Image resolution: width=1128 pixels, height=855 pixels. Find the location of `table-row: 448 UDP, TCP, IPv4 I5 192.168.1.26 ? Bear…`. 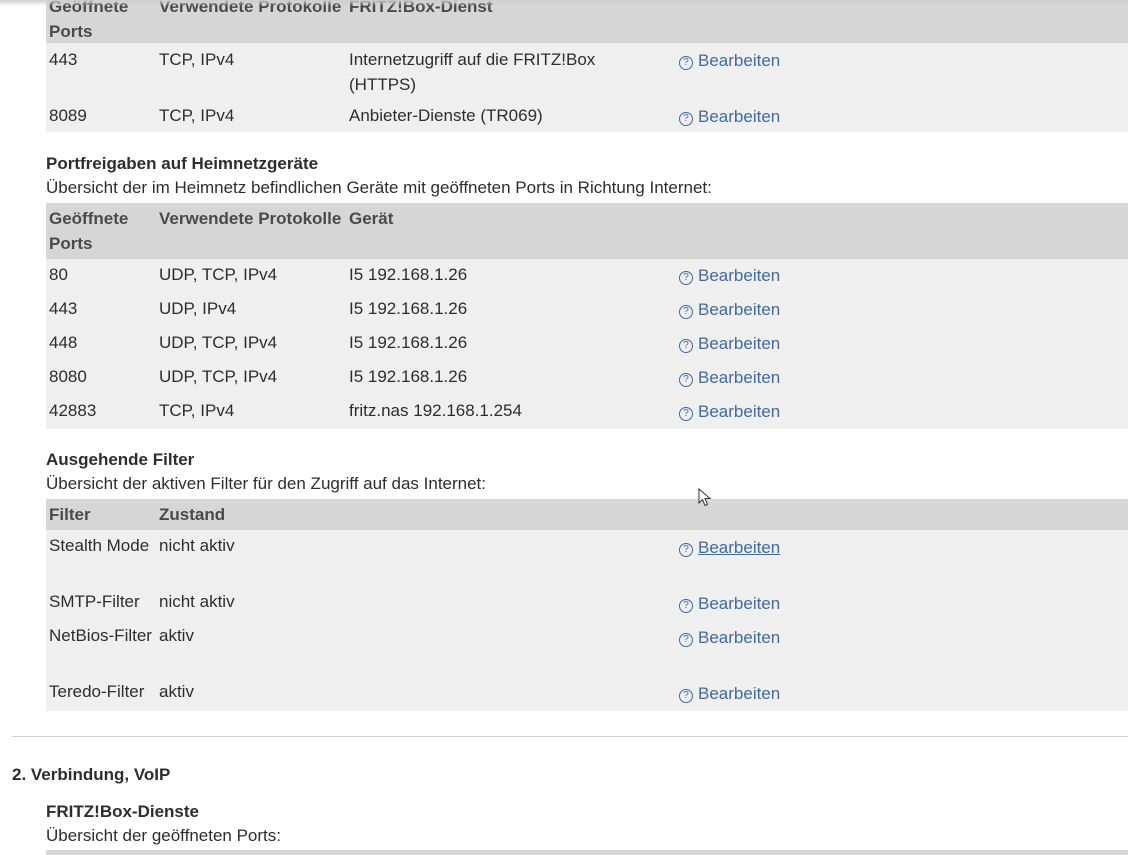

table-row: 448 UDP, TCP, IPv4 I5 192.168.1.26 ? Bear… is located at coordinates (587, 344).